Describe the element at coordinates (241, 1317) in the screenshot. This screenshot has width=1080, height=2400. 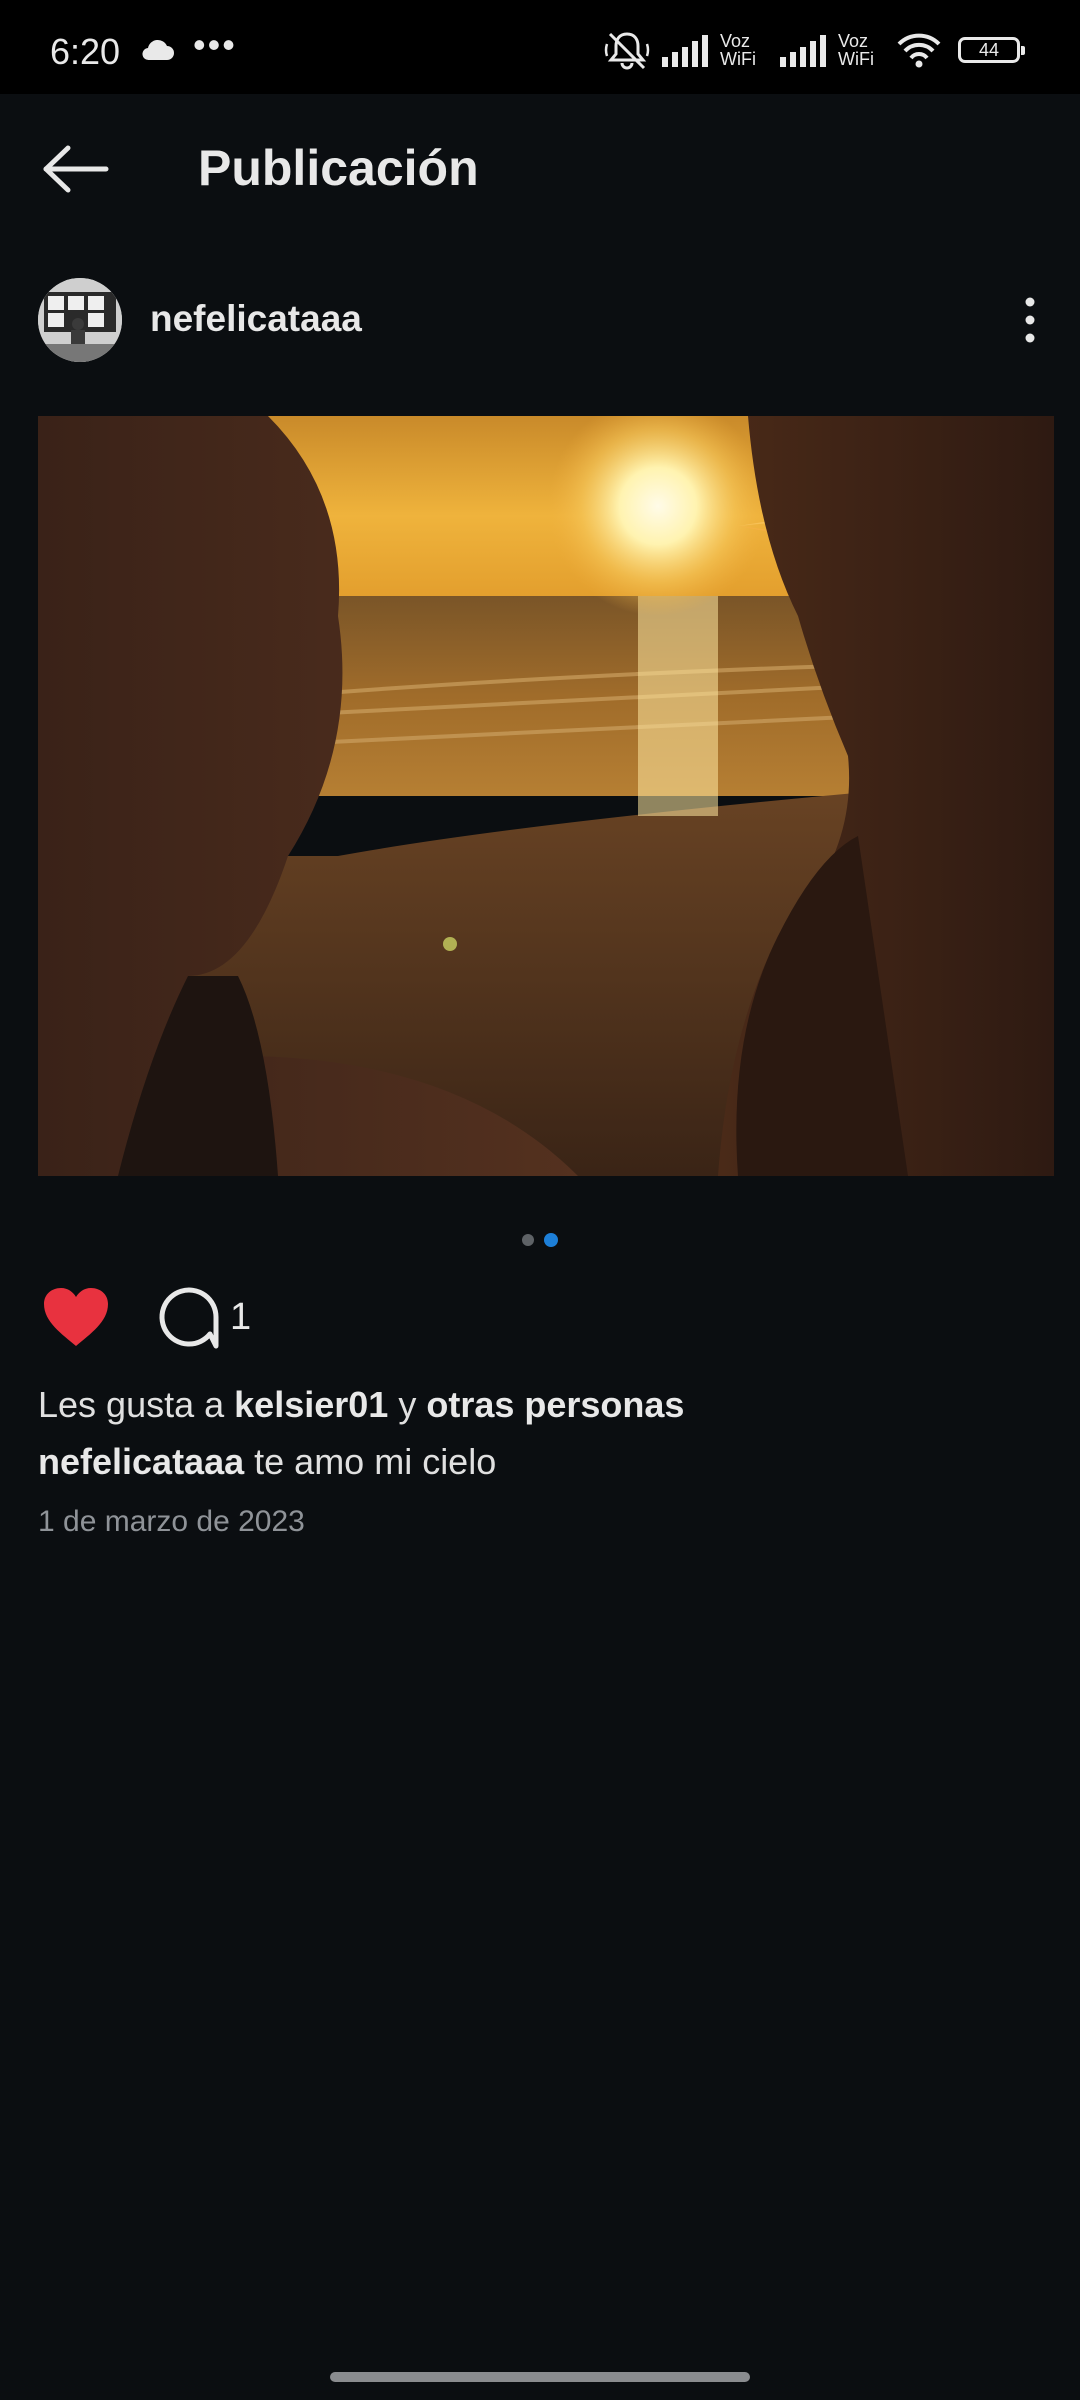
I see `comment-count: 1` at that location.